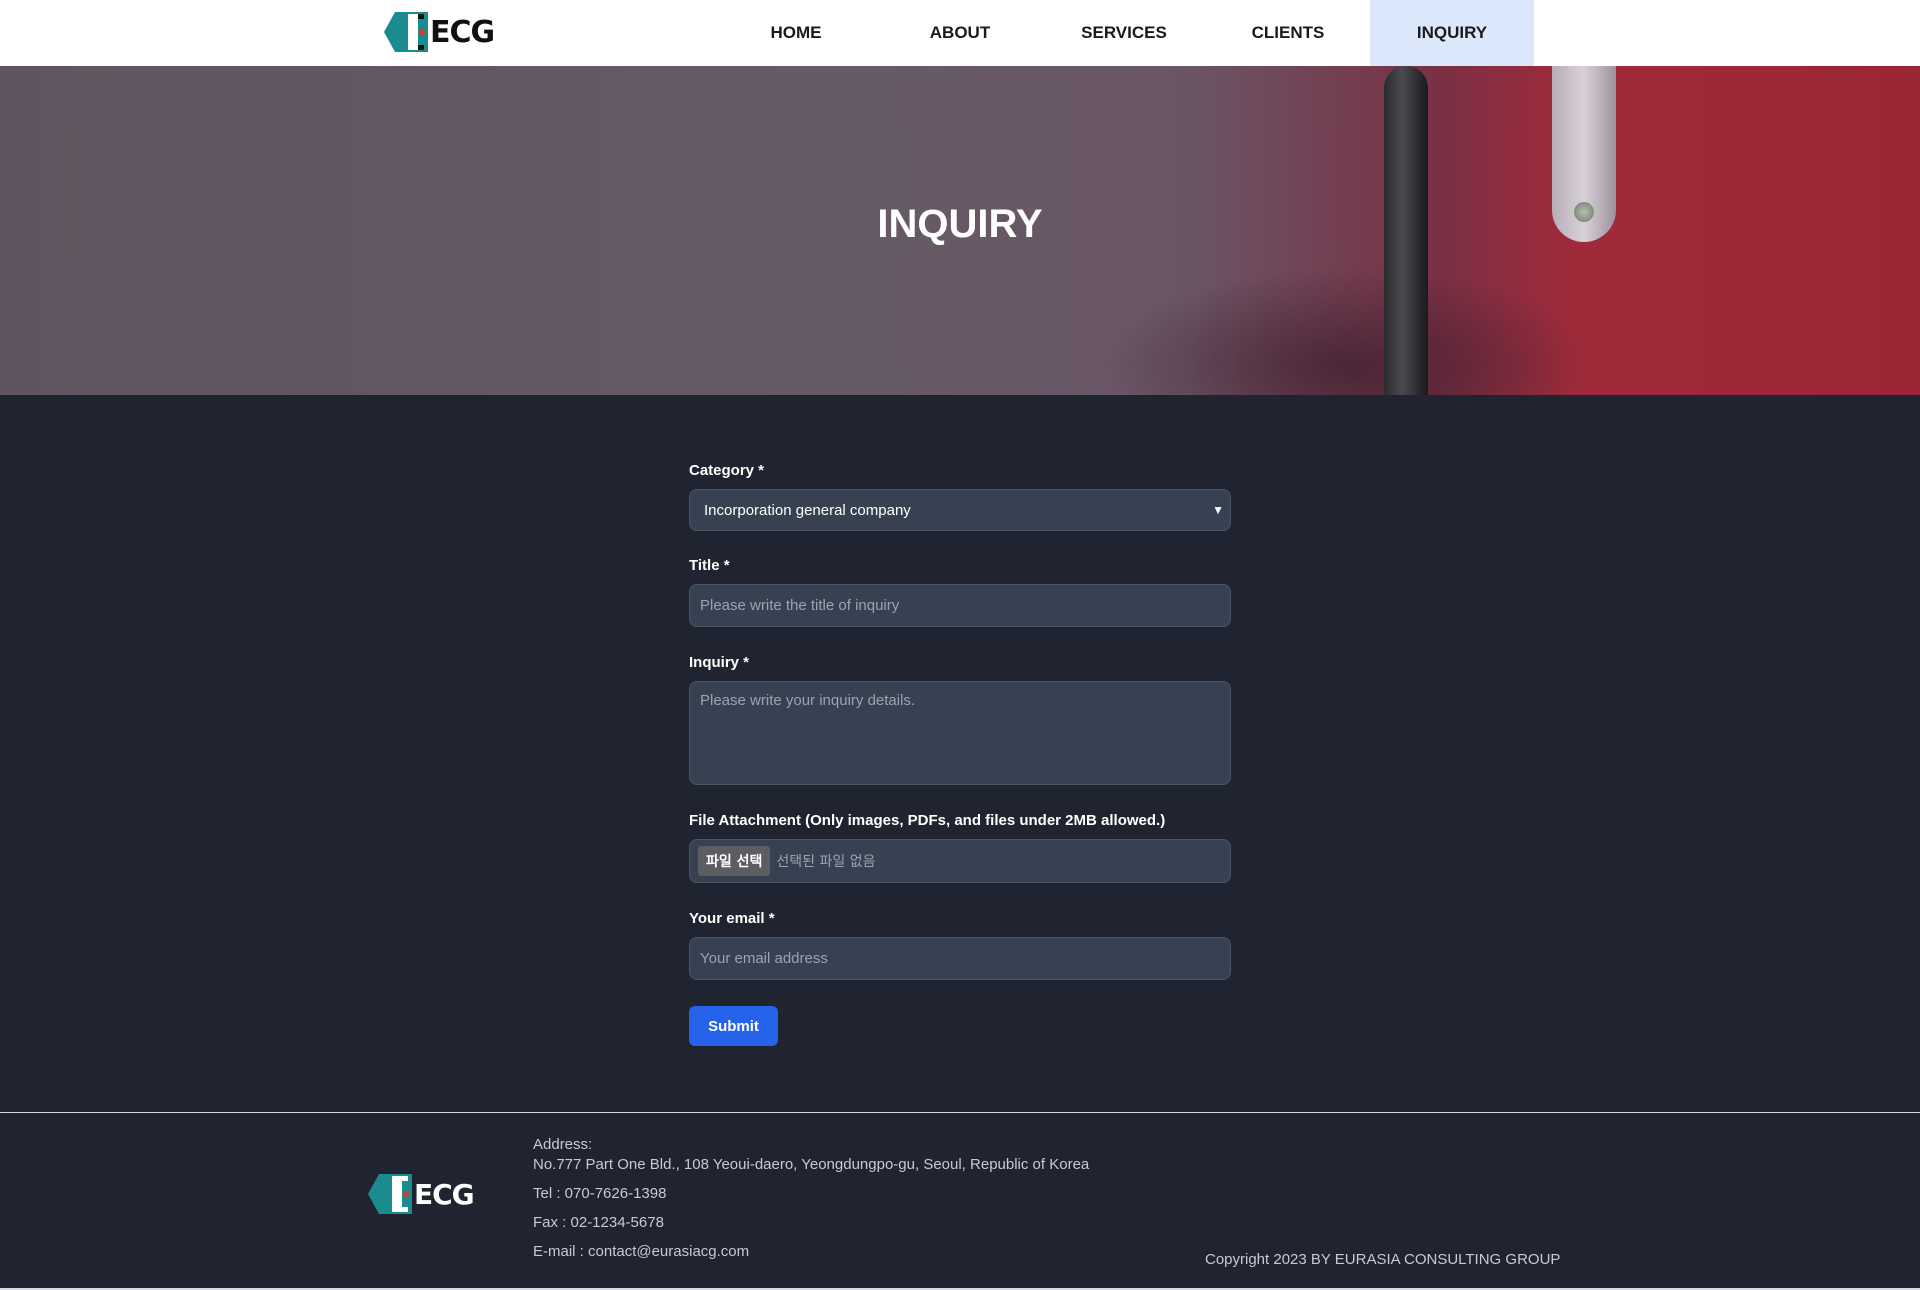 The width and height of the screenshot is (1920, 1290). I want to click on submit-button: Submit, so click(733, 1026).